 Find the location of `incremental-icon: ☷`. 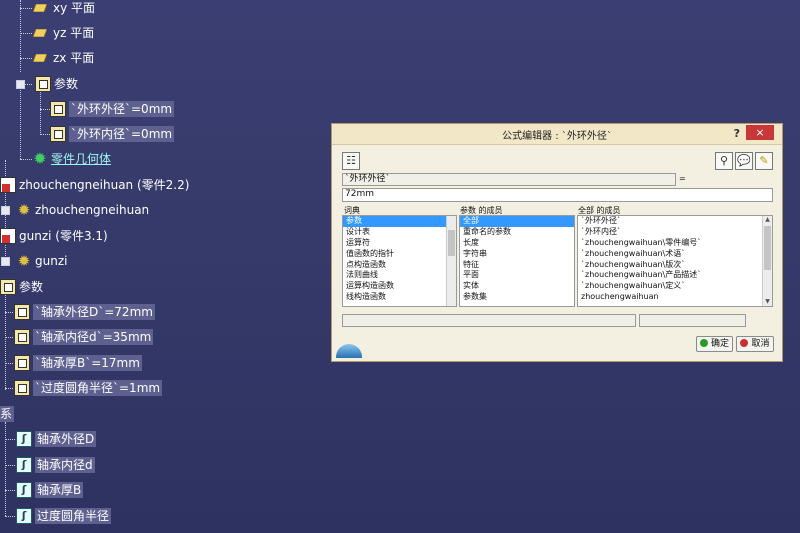

incremental-icon: ☷ is located at coordinates (351, 161).